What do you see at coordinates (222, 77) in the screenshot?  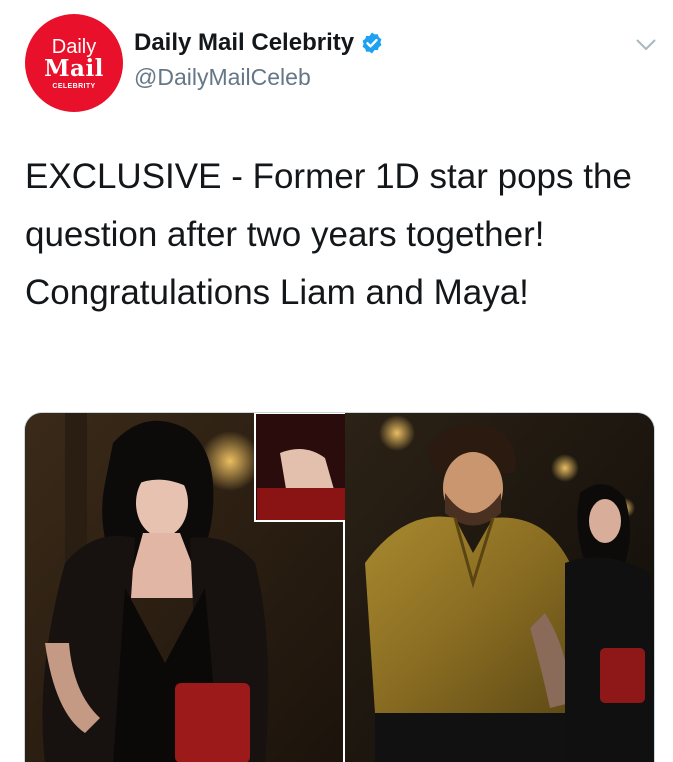 I see `account-handle: @DailyMailCeleb` at bounding box center [222, 77].